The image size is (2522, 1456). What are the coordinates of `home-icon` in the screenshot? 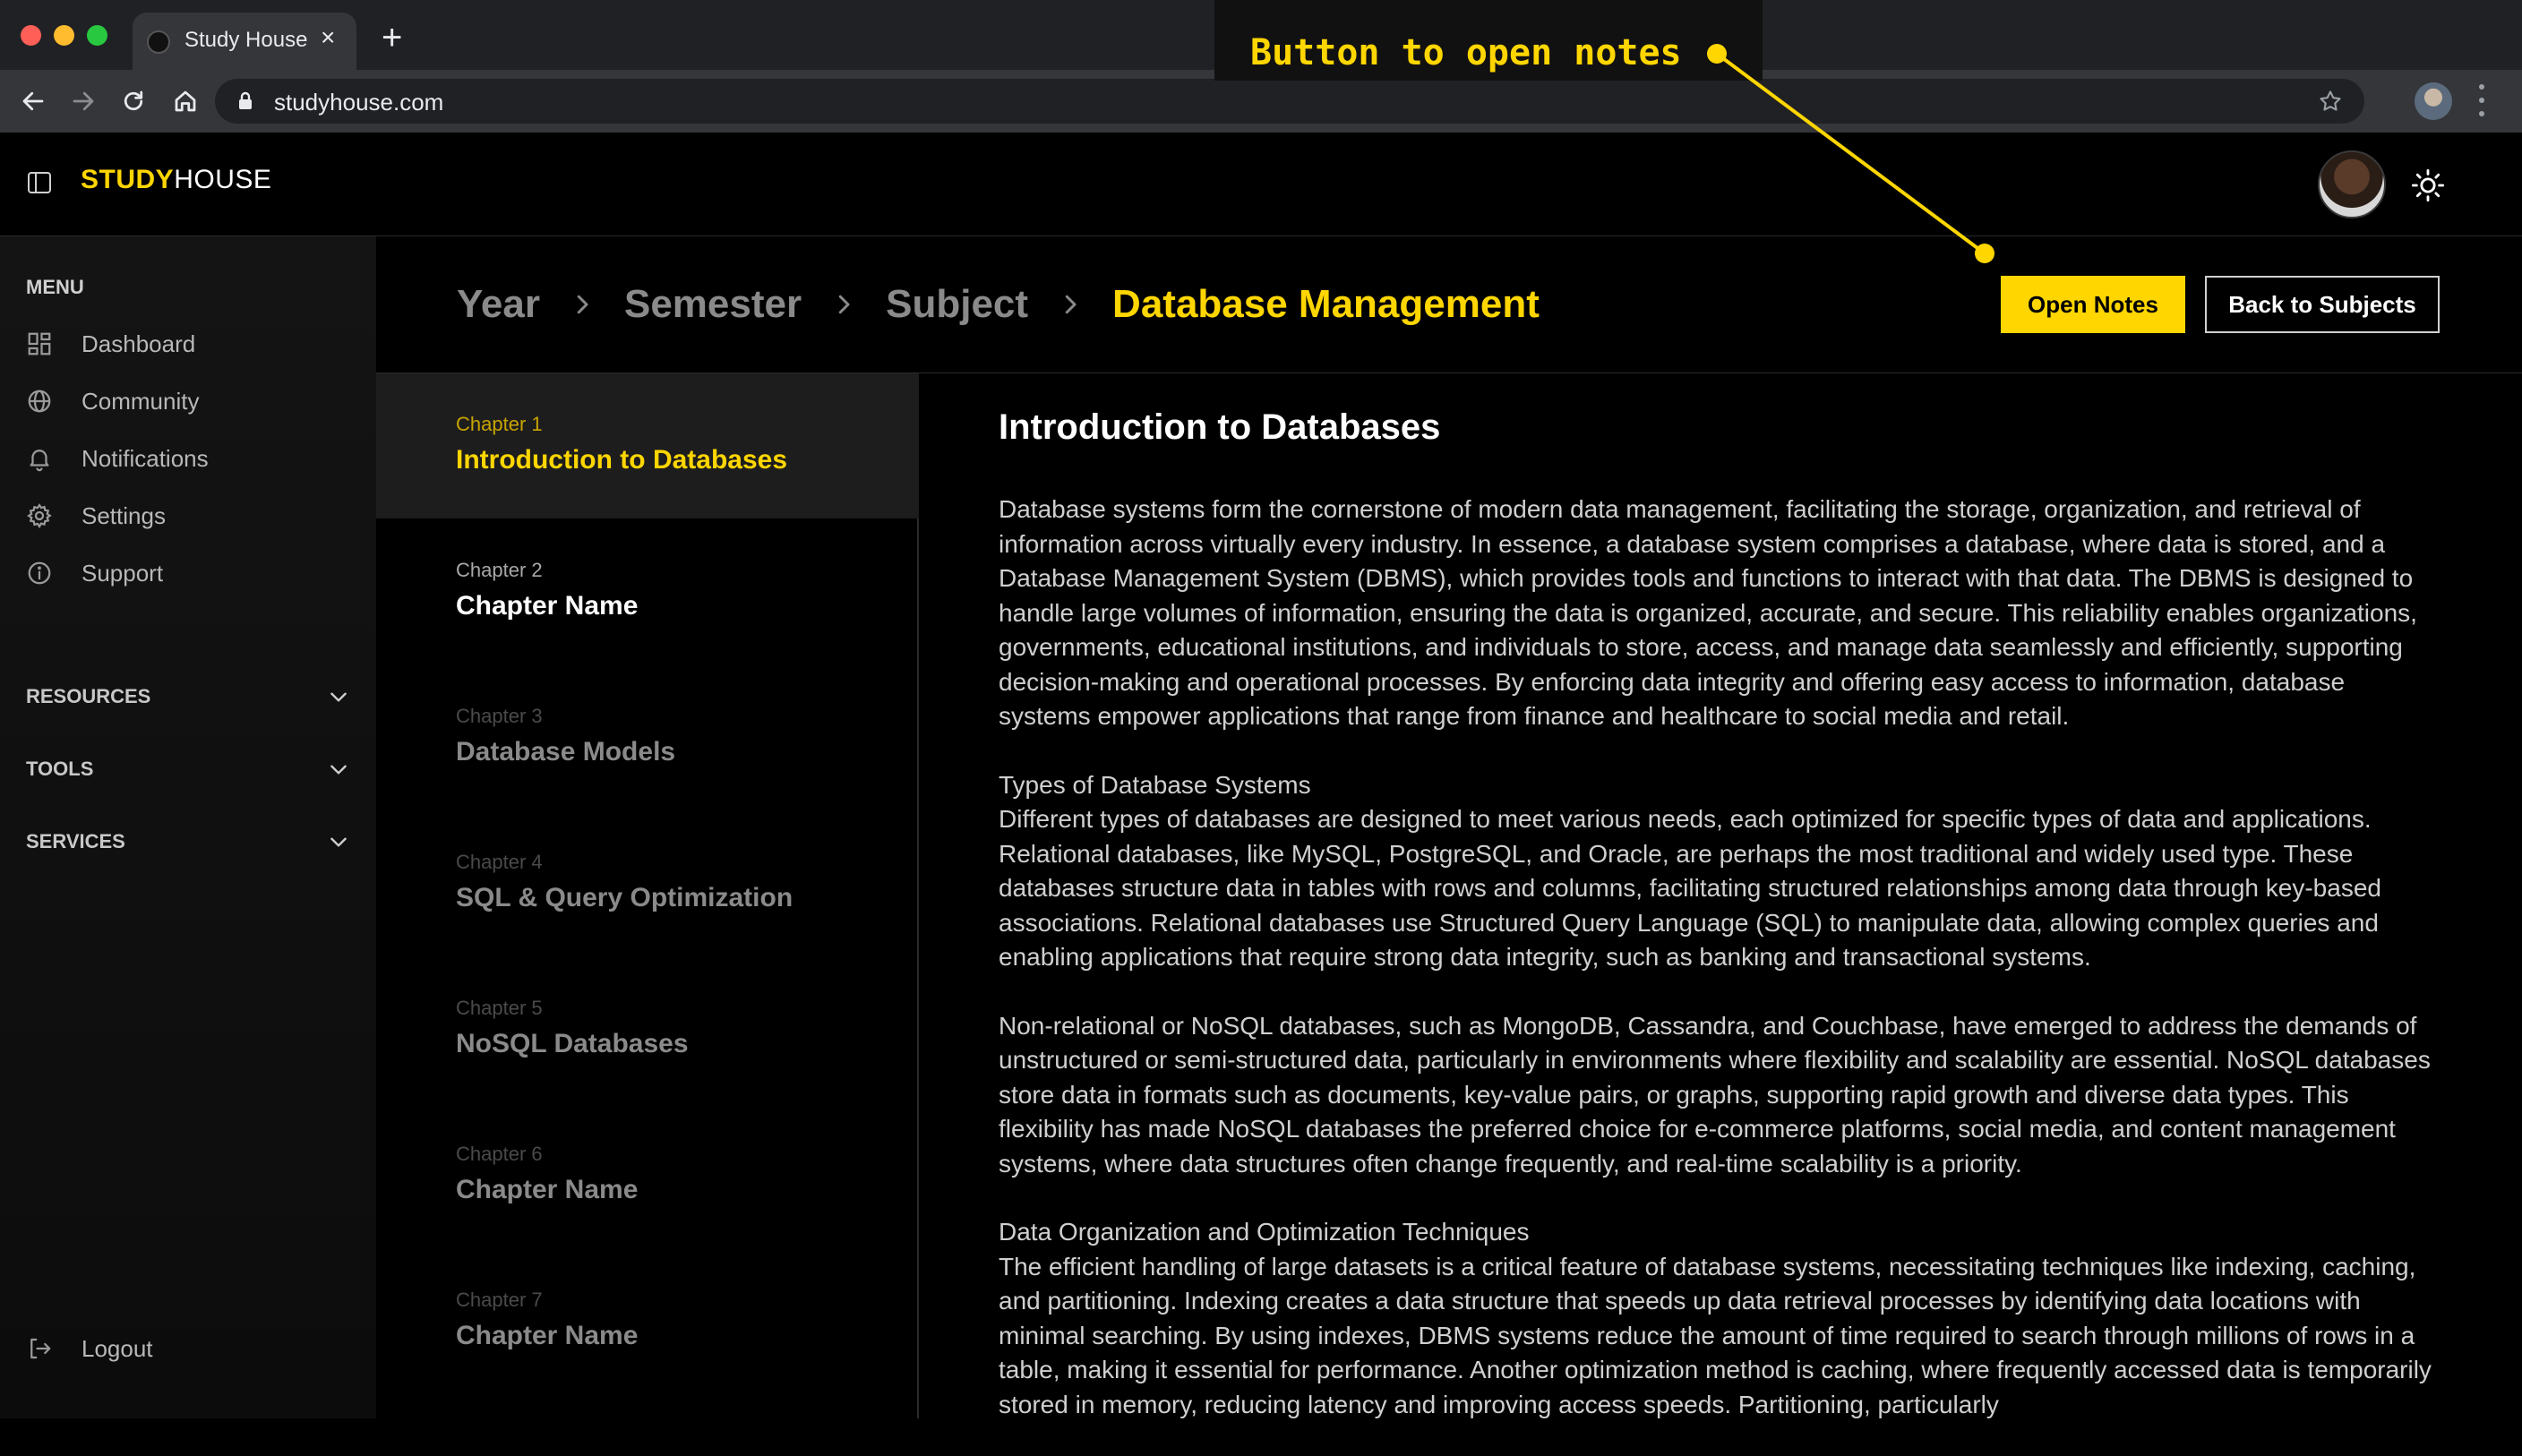 It's located at (185, 101).